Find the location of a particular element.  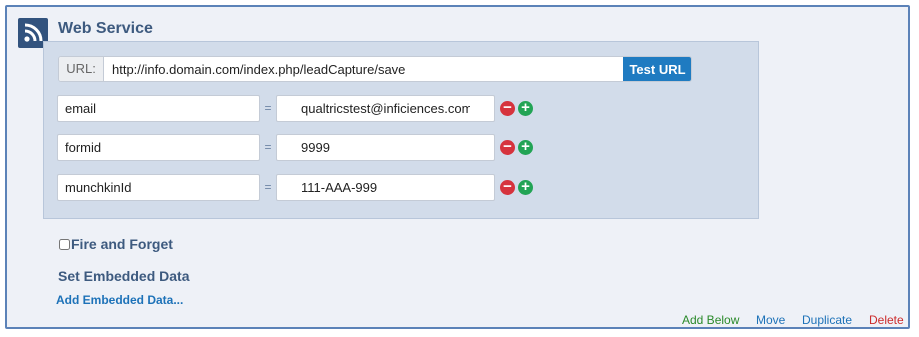

param-row-munchkinid: = − + is located at coordinates (297, 187).